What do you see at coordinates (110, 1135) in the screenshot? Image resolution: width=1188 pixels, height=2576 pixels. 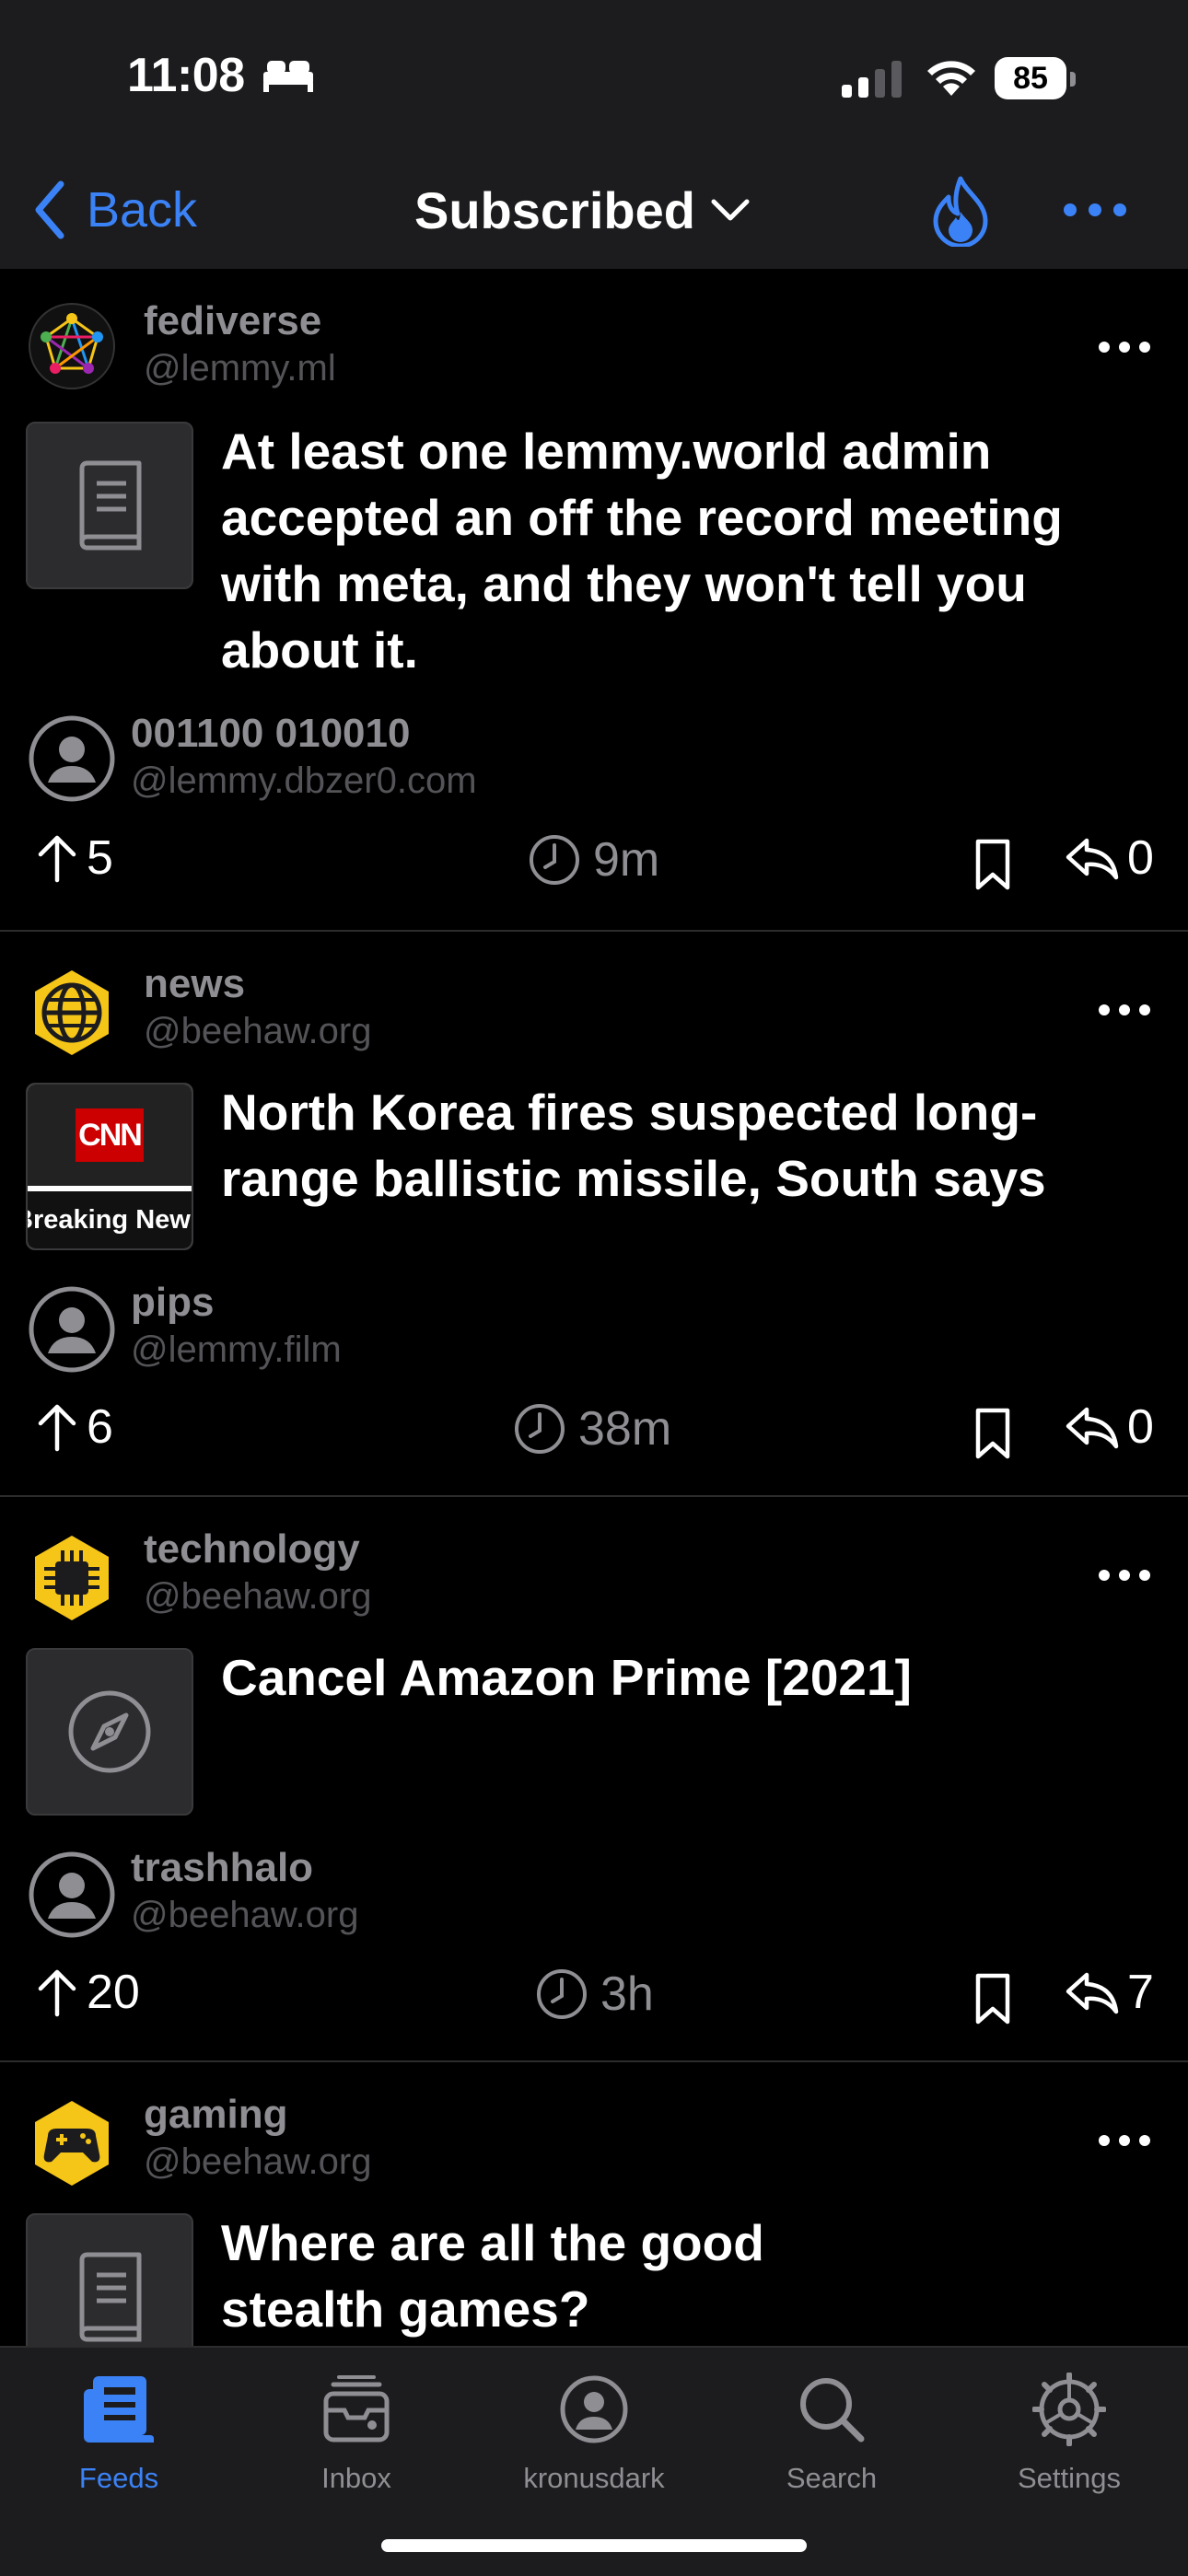 I see `cnn-logo: CNN` at bounding box center [110, 1135].